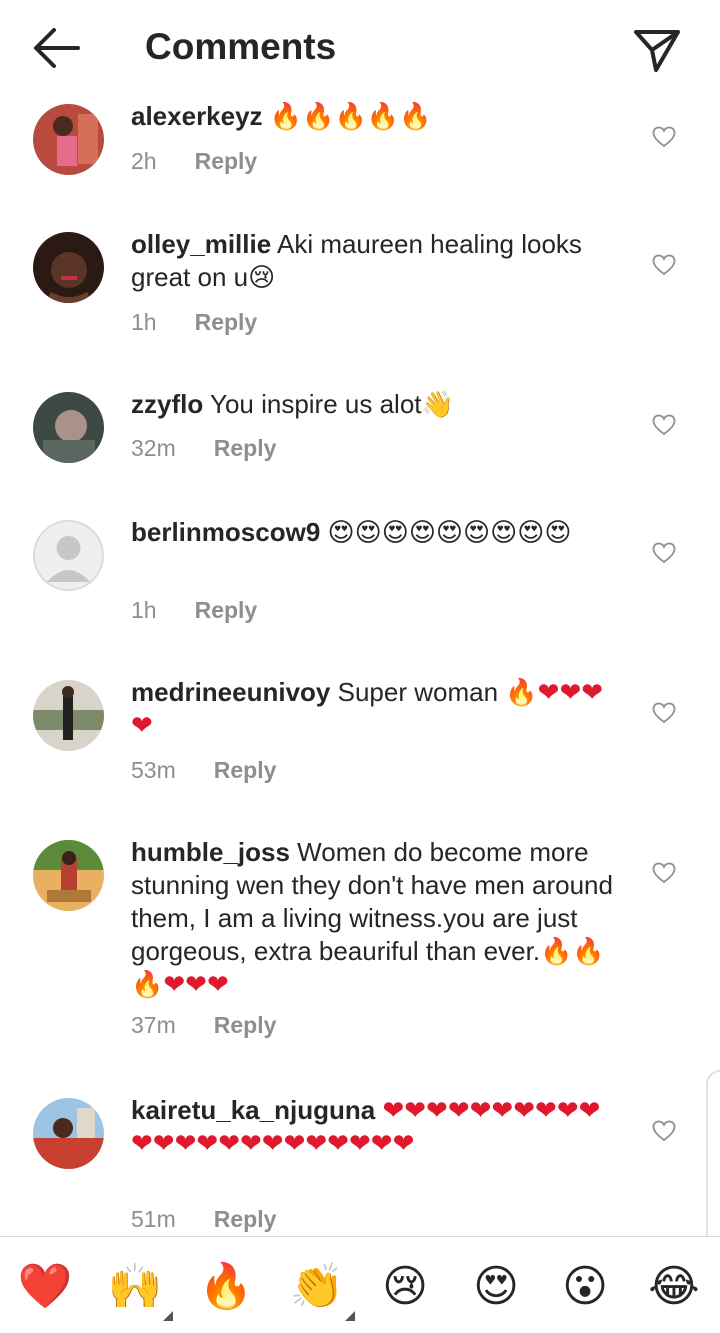 This screenshot has width=720, height=1333. Describe the element at coordinates (446, 532) in the screenshot. I see `comment-text: 😍😍😍😍😍😍😍😍😍` at that location.